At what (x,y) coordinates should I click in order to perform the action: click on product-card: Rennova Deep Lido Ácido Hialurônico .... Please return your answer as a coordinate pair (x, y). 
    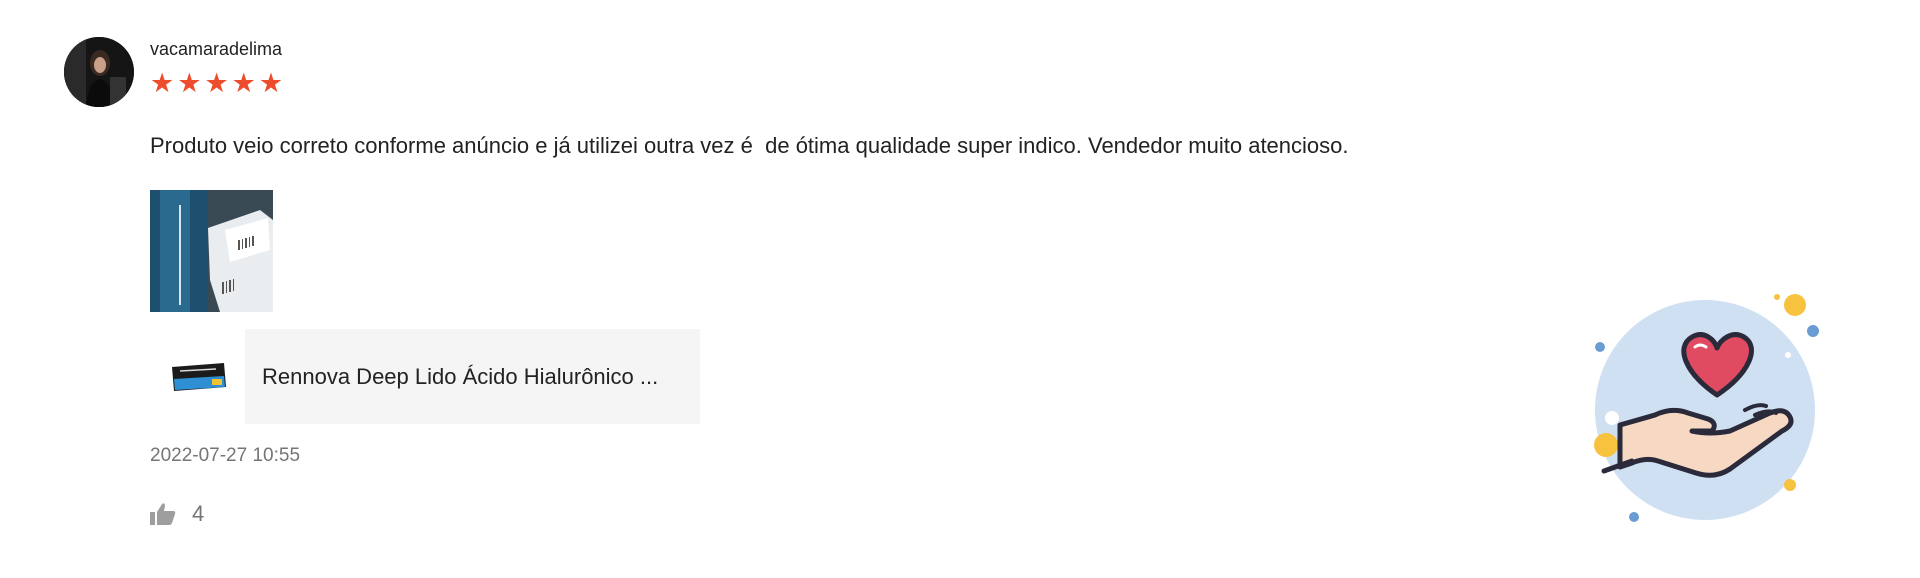
    Looking at the image, I should click on (425, 376).